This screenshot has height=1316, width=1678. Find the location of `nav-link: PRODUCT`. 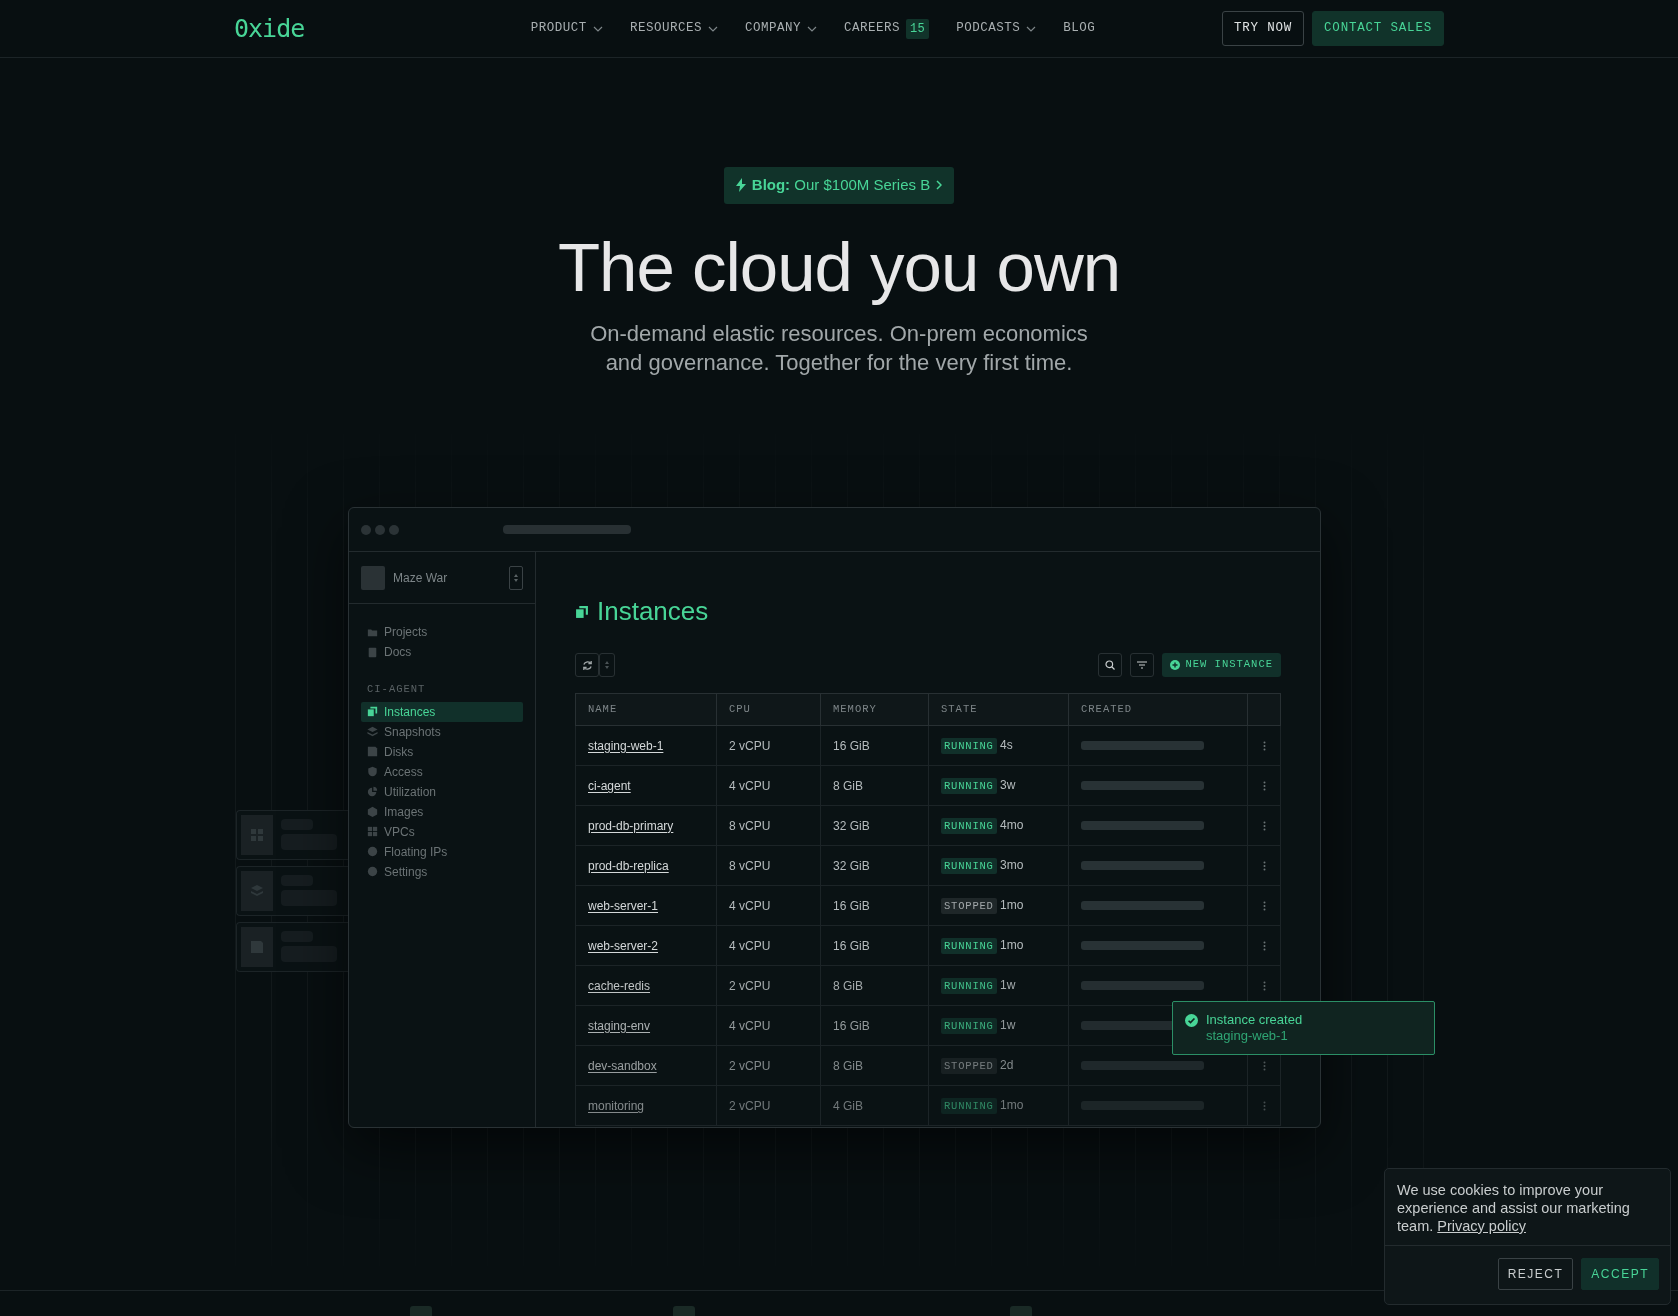

nav-link: PRODUCT is located at coordinates (566, 28).